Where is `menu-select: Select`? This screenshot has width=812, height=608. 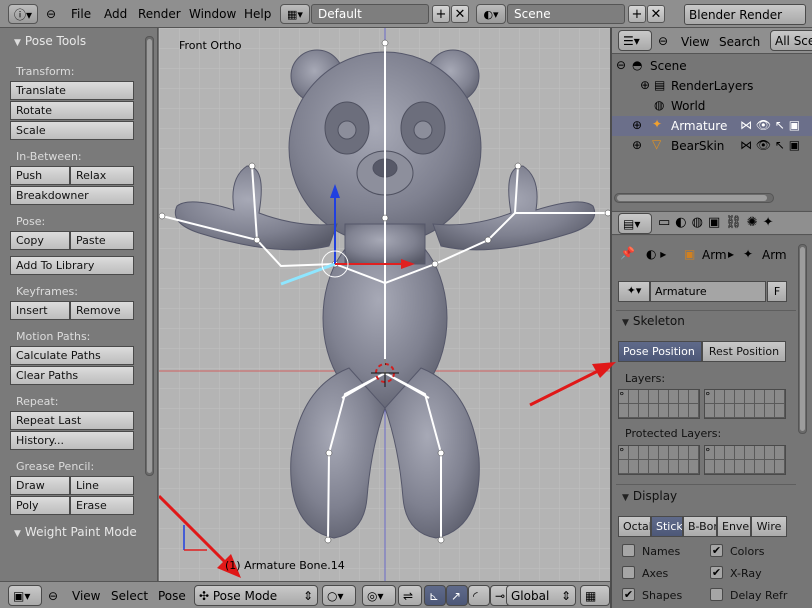
menu-select: Select is located at coordinates (129, 596).